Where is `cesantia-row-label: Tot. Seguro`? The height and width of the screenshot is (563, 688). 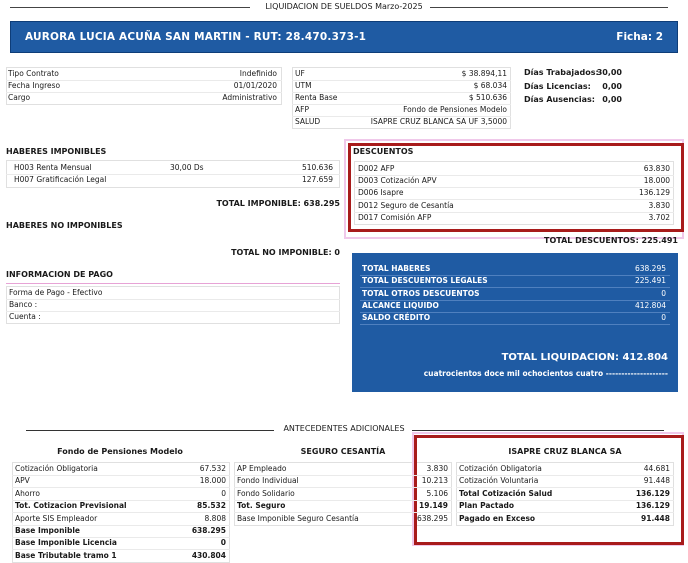 cesantia-row-label: Tot. Seguro is located at coordinates (261, 506).